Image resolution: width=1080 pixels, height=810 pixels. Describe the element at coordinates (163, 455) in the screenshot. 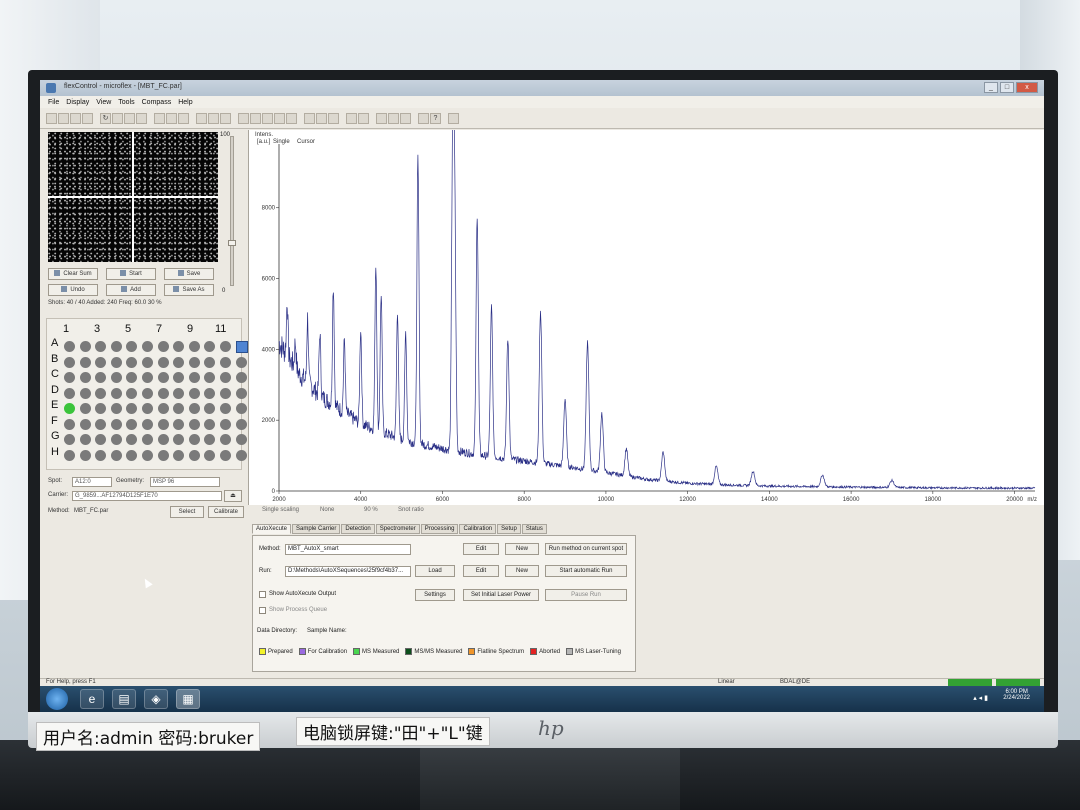

I see `plate-well-h7` at that location.